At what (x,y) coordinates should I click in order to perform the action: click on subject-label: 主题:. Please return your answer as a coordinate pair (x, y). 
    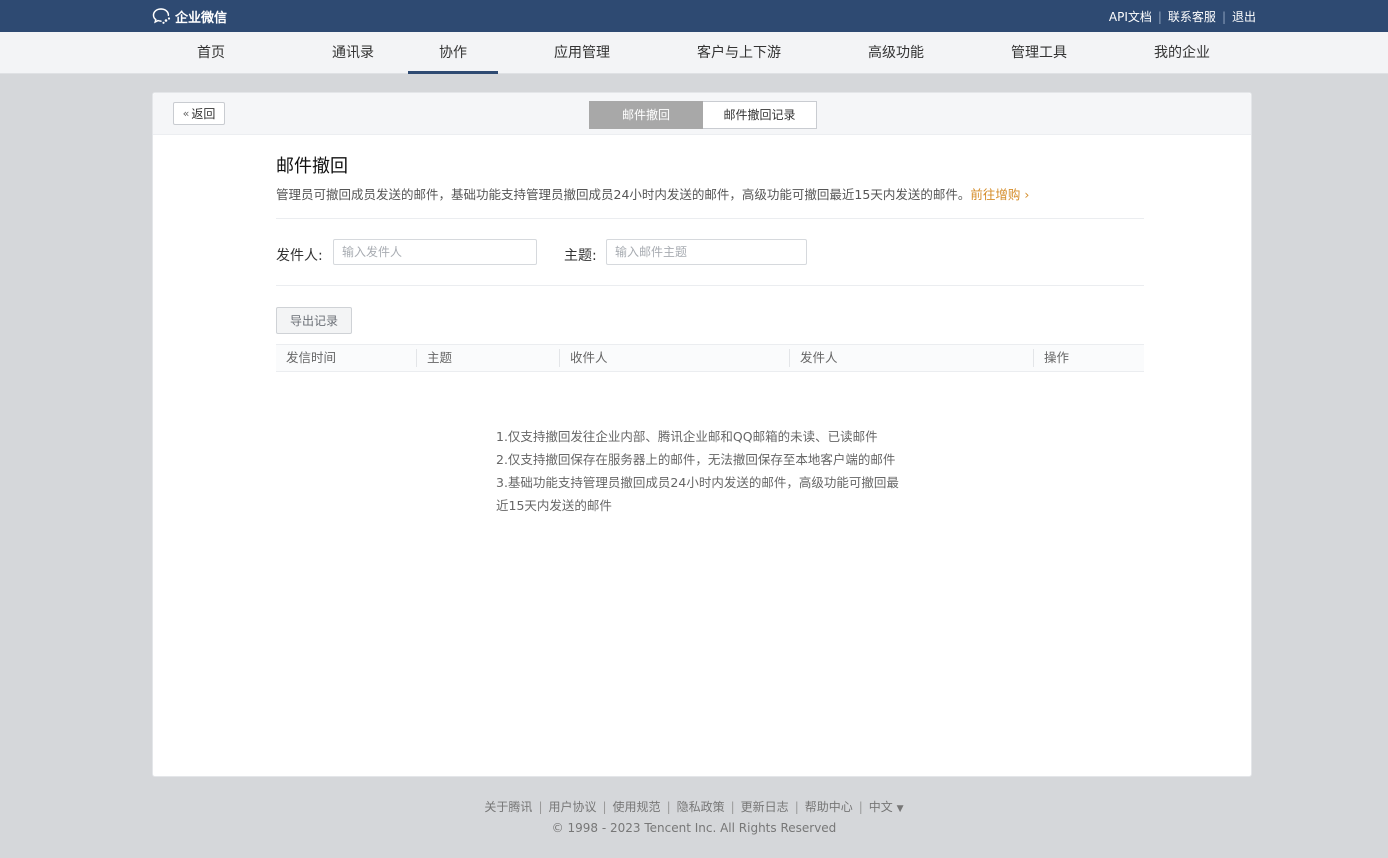
    Looking at the image, I should click on (580, 256).